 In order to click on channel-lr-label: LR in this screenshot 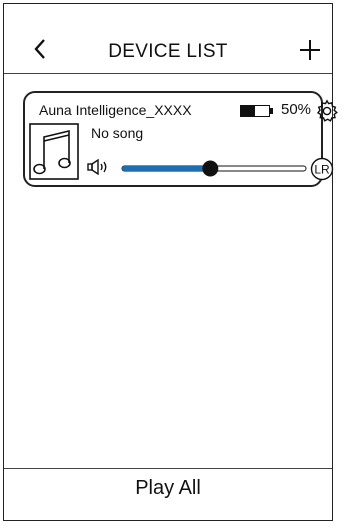, I will do `click(322, 170)`.